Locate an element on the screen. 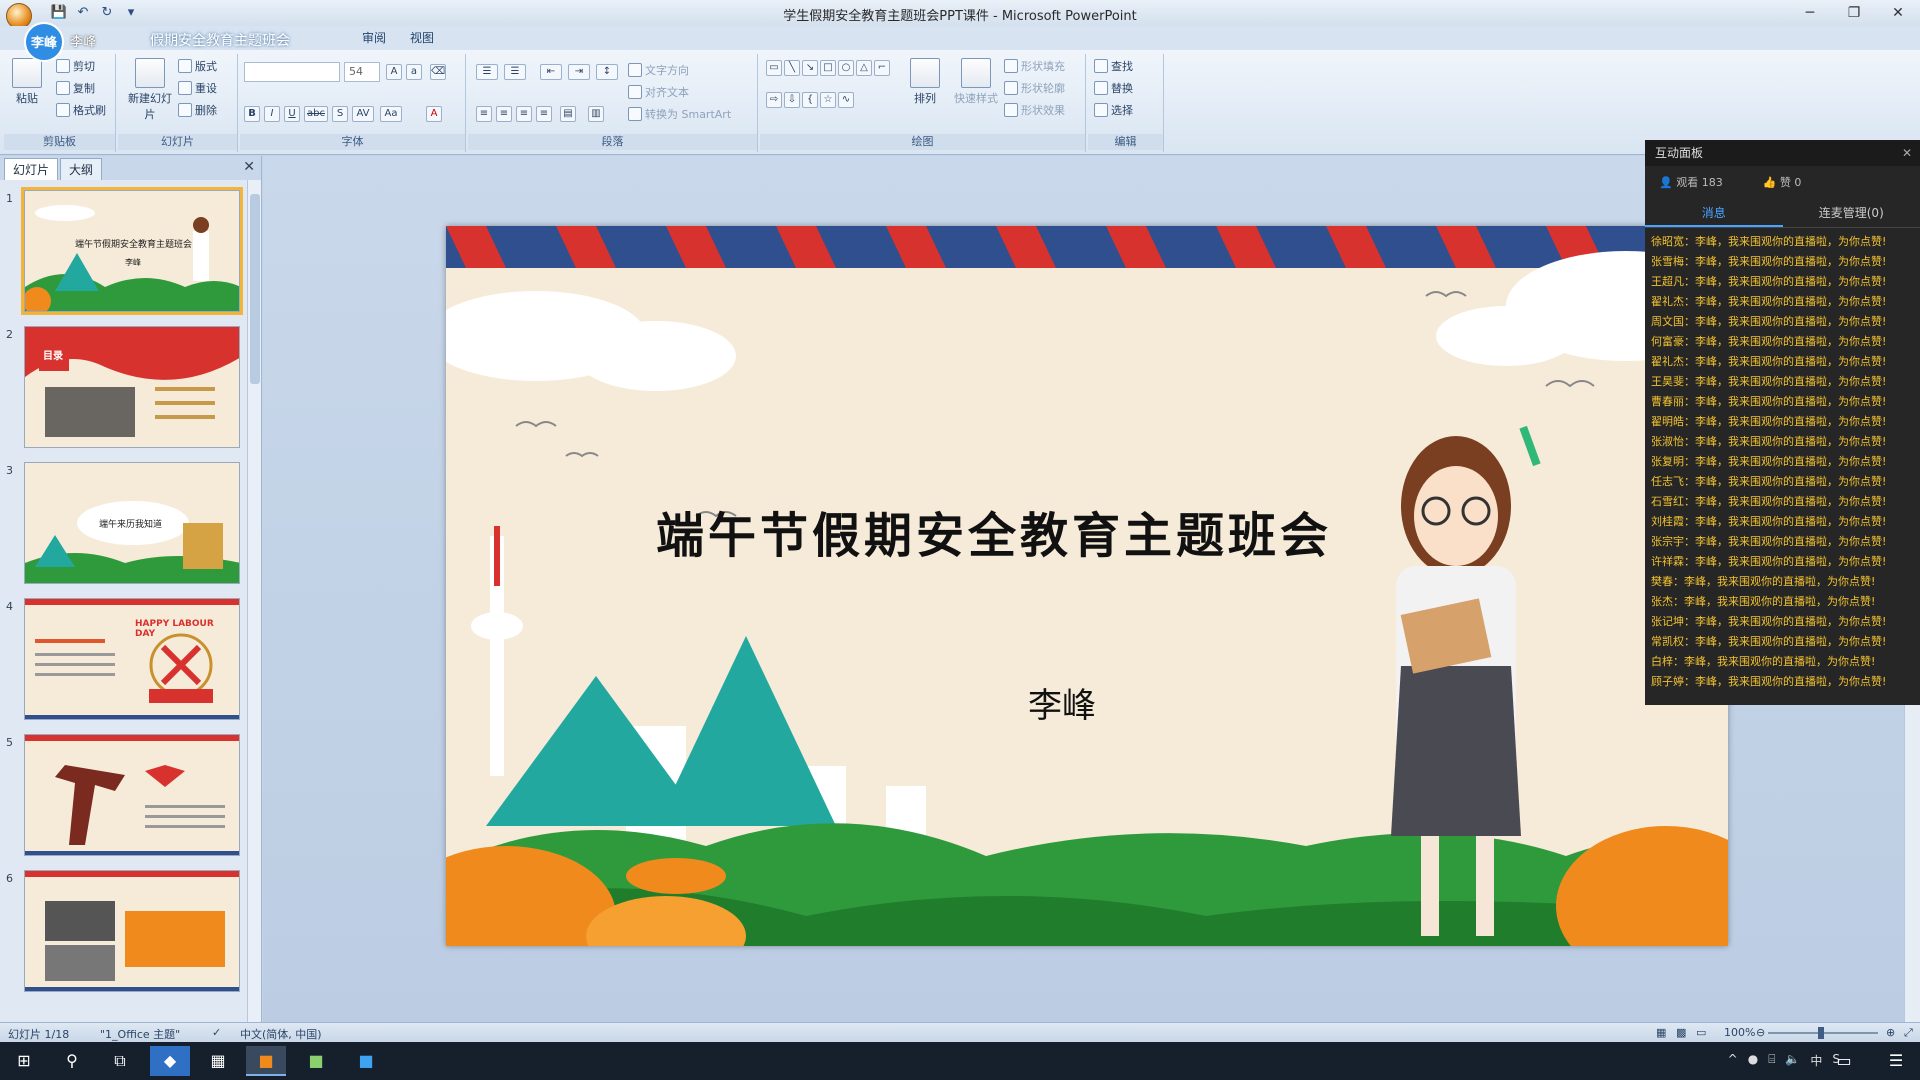 The width and height of the screenshot is (1920, 1080). align-left-icon: ≡ is located at coordinates (484, 114).